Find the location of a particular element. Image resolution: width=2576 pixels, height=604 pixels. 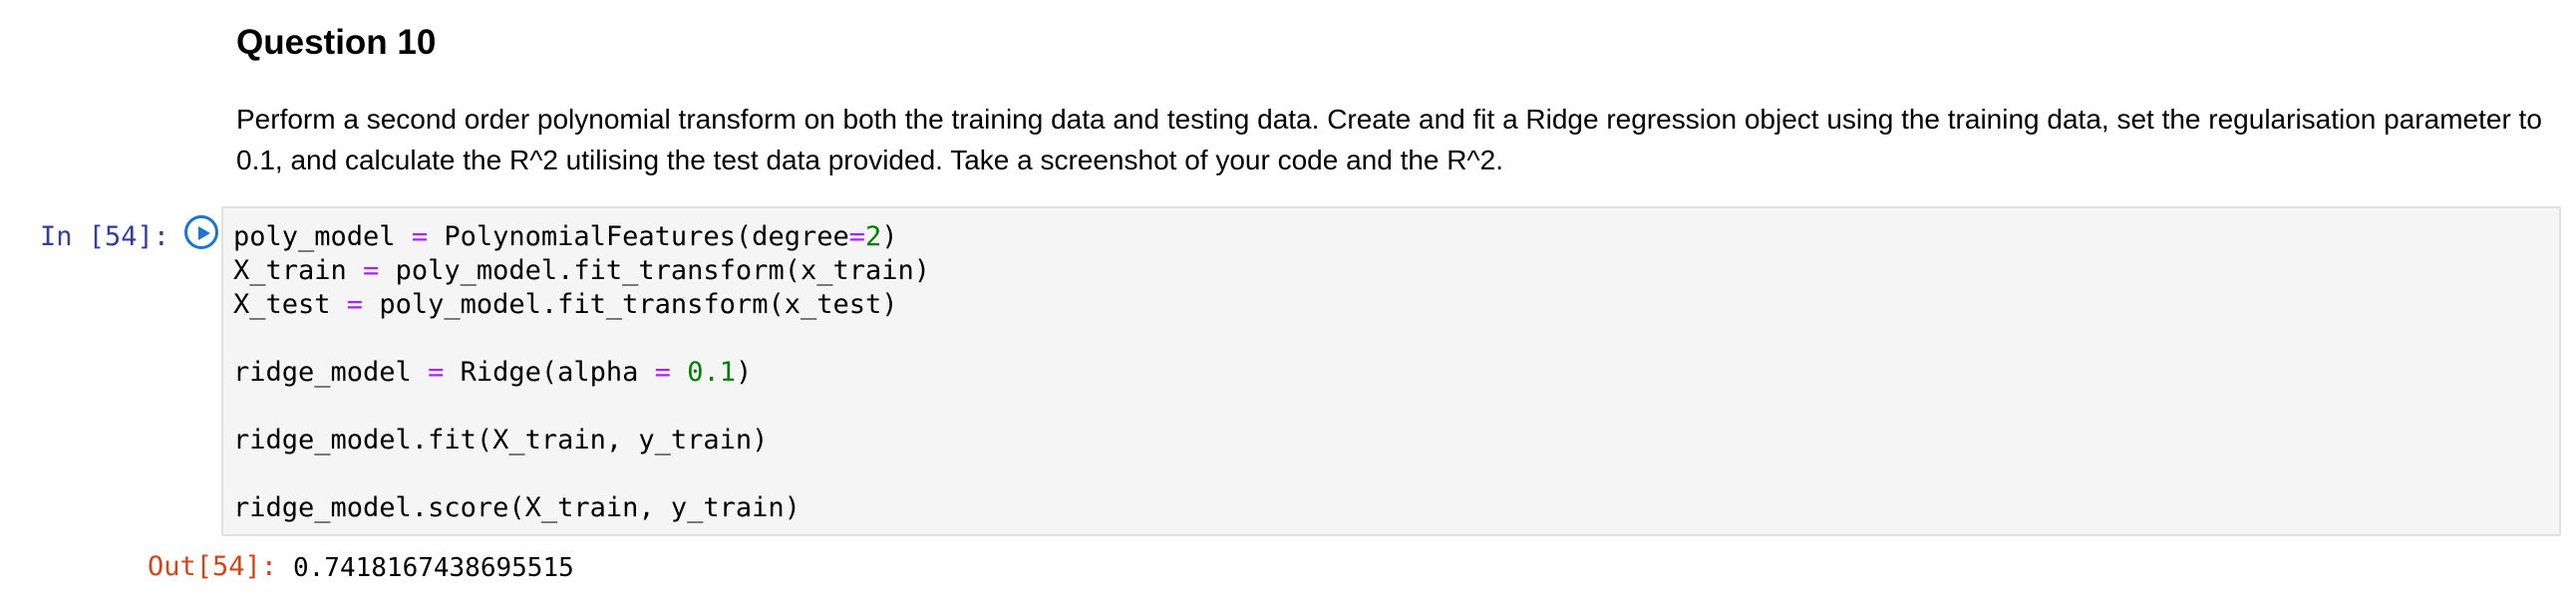

run-cell-button is located at coordinates (201, 232).